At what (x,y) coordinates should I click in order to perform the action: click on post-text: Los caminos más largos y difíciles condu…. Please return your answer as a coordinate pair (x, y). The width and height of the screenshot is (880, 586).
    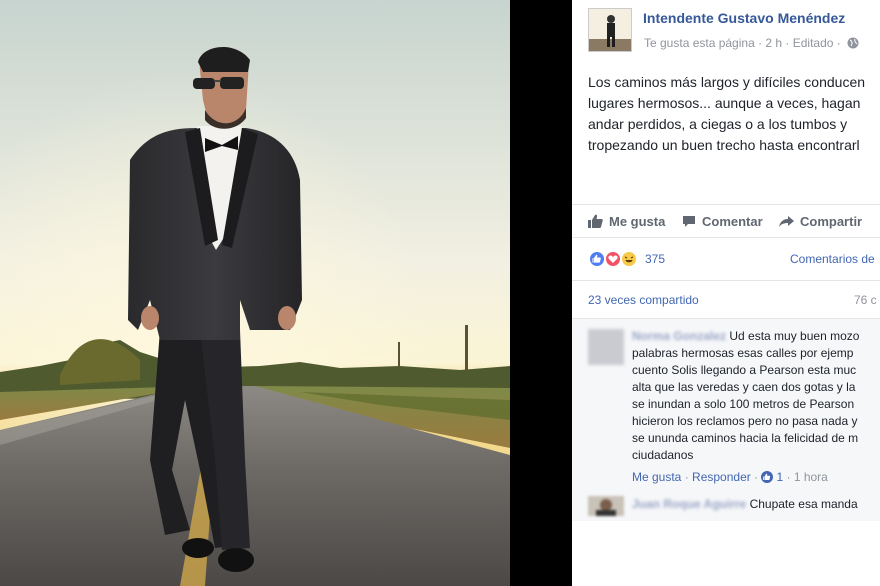
    Looking at the image, I should click on (734, 114).